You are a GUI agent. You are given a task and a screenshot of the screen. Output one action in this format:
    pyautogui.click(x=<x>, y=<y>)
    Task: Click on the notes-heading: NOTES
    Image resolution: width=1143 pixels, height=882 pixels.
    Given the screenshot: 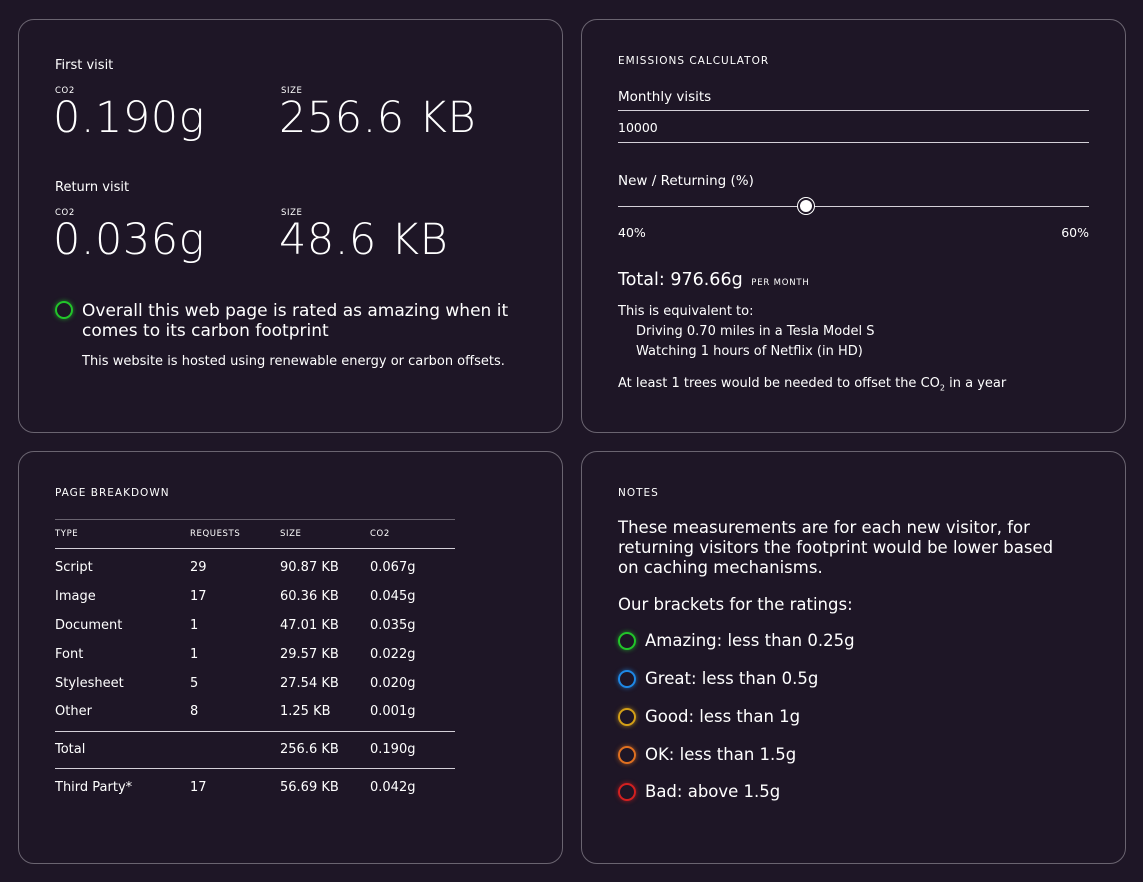 What is the action you would take?
    pyautogui.click(x=638, y=493)
    